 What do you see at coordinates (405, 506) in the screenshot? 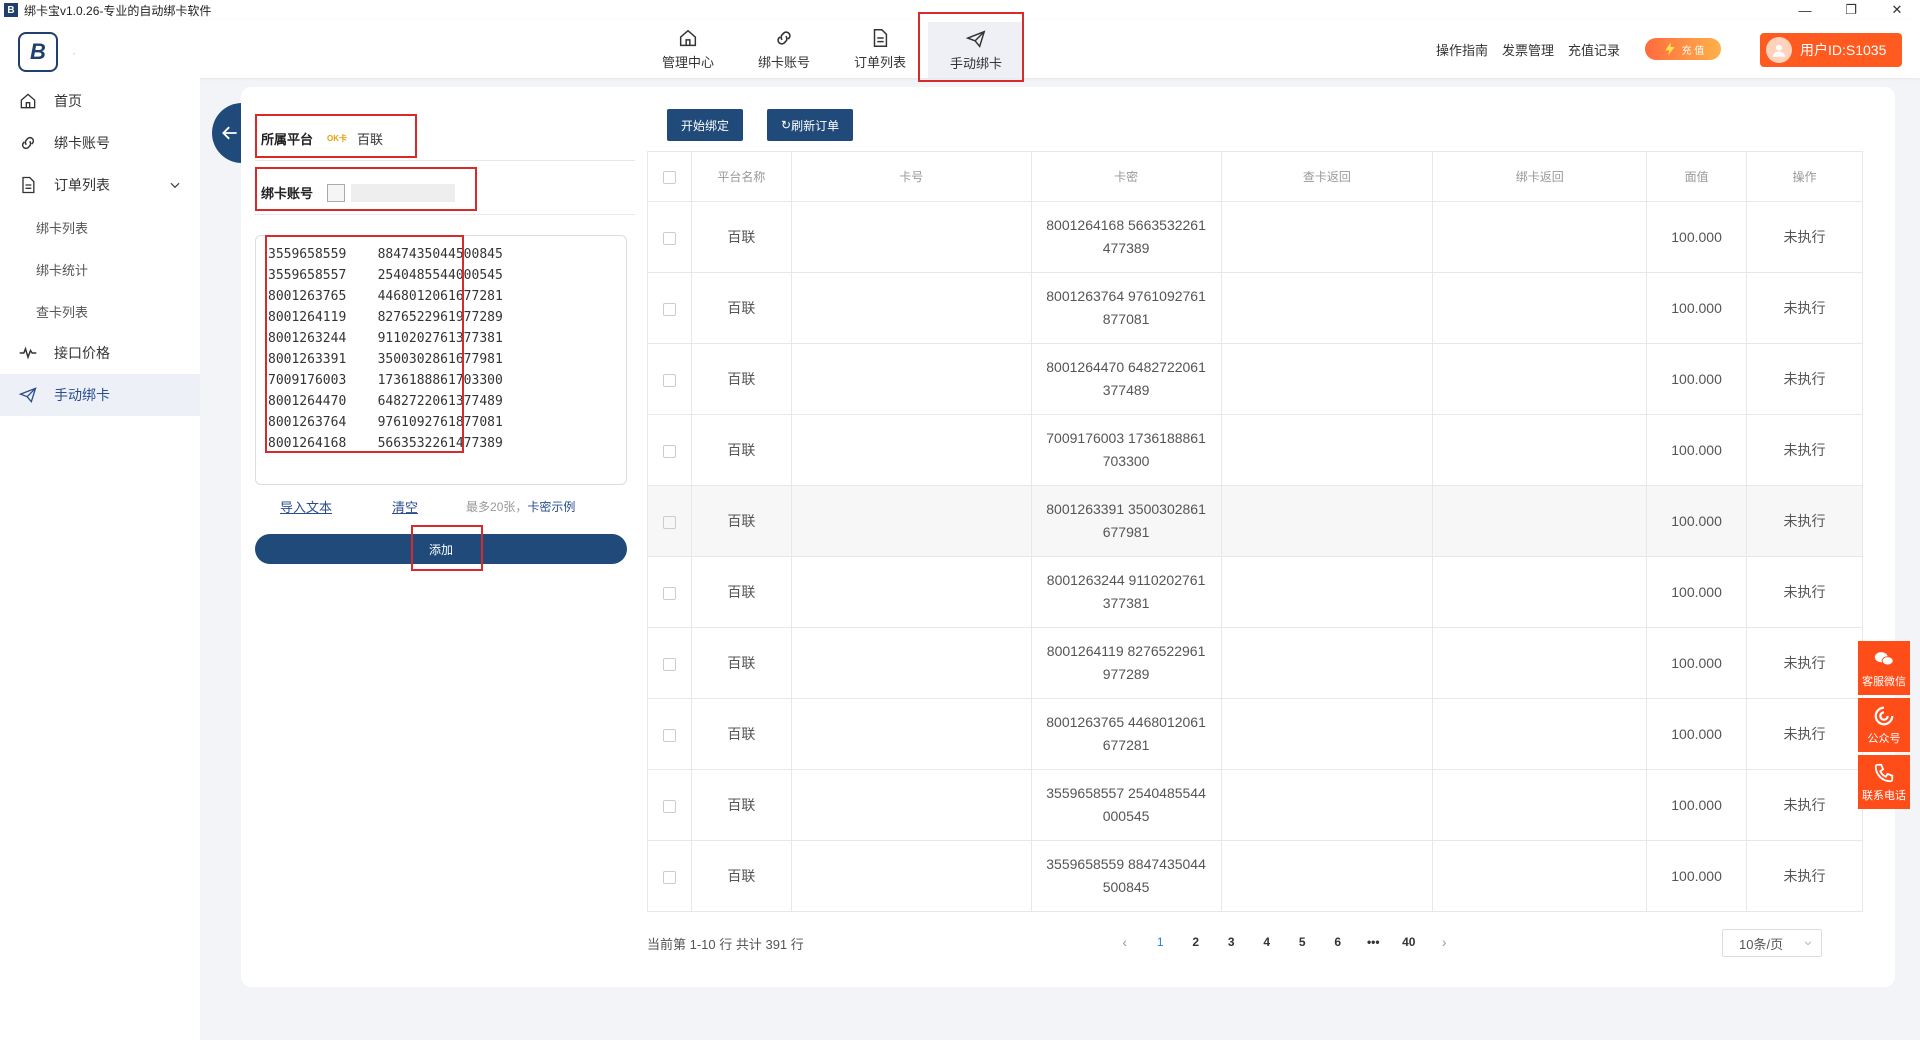
I see `clear-link: 清空` at bounding box center [405, 506].